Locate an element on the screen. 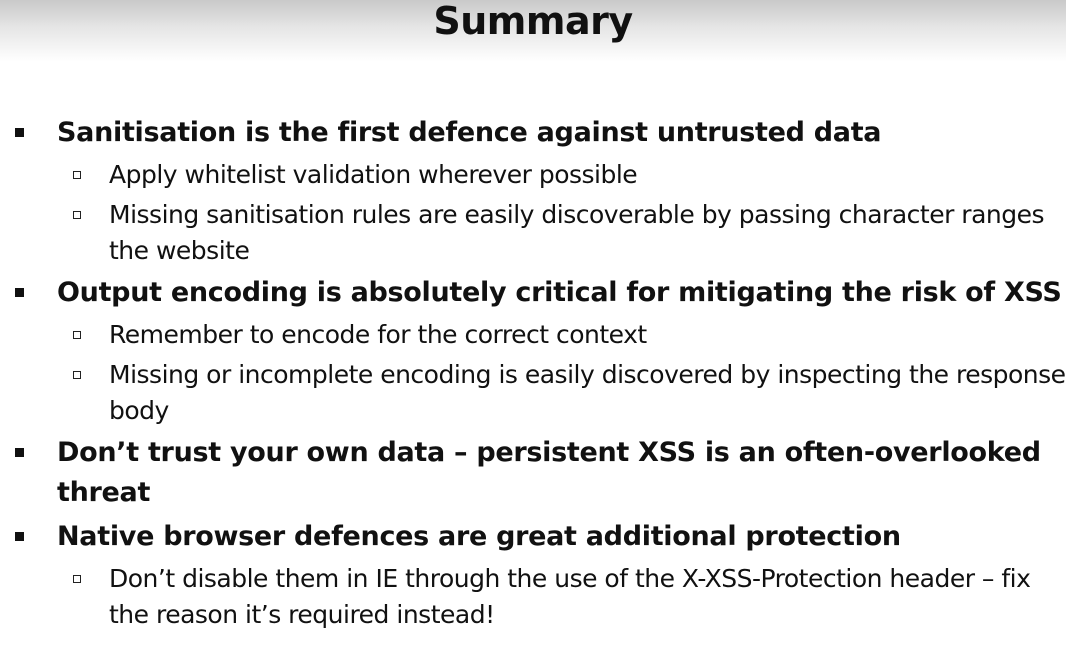 This screenshot has width=1066, height=655. slide-title: Summary is located at coordinates (533, 21).